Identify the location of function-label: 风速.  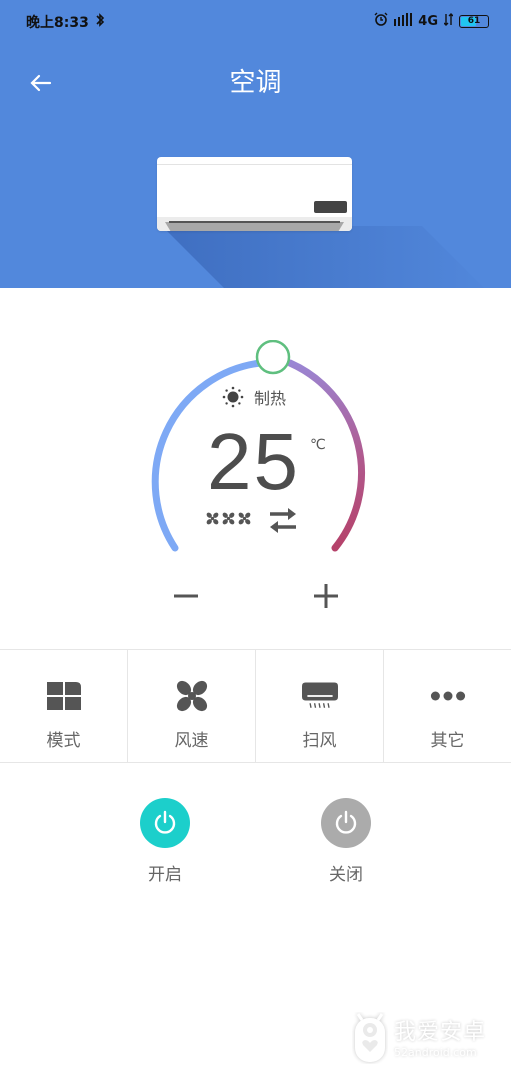
(191, 741).